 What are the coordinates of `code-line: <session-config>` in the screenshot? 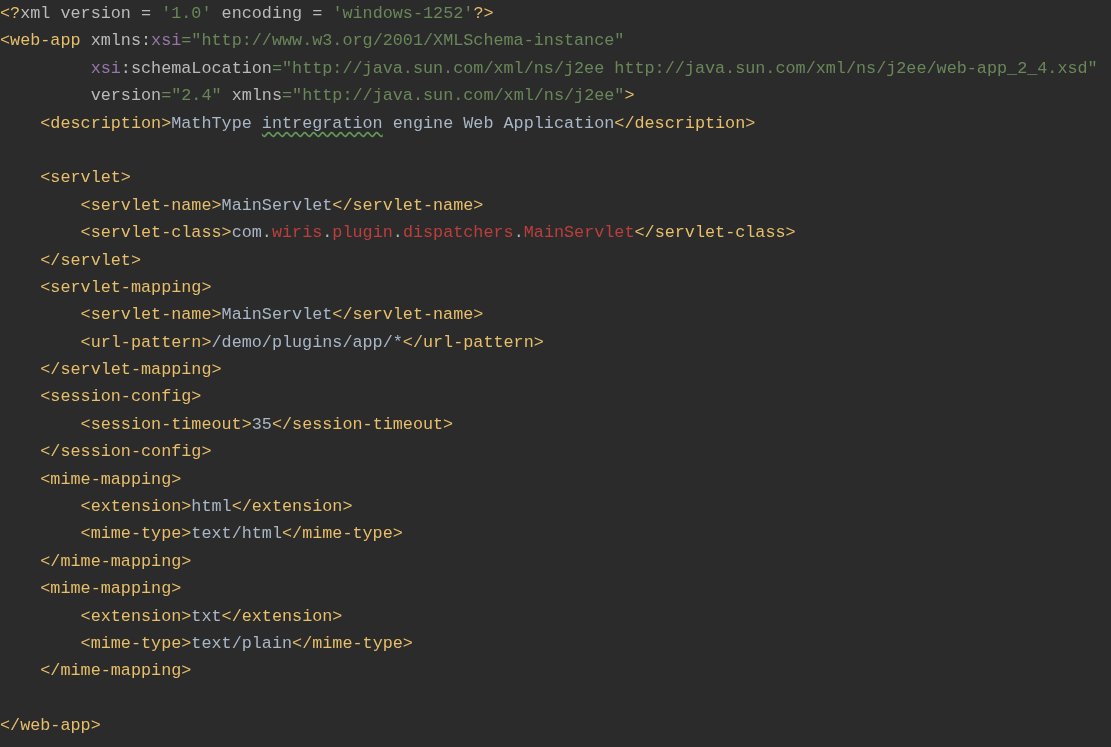 It's located at (120, 397).